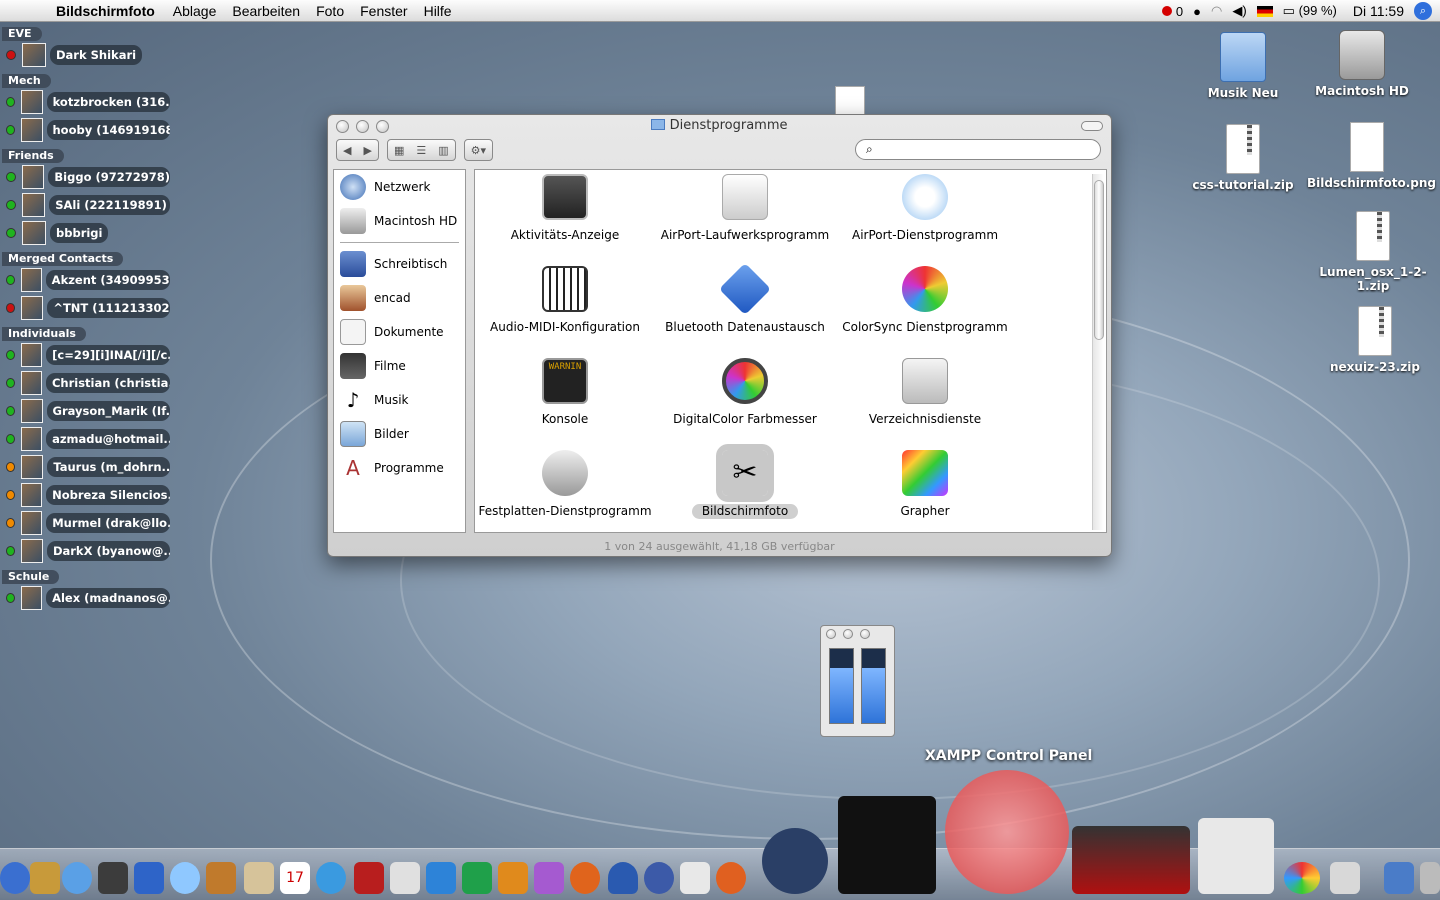 Image resolution: width=1440 pixels, height=900 pixels. Describe the element at coordinates (399, 400) in the screenshot. I see `sidebar-item-musik: ♪ Musik` at that location.